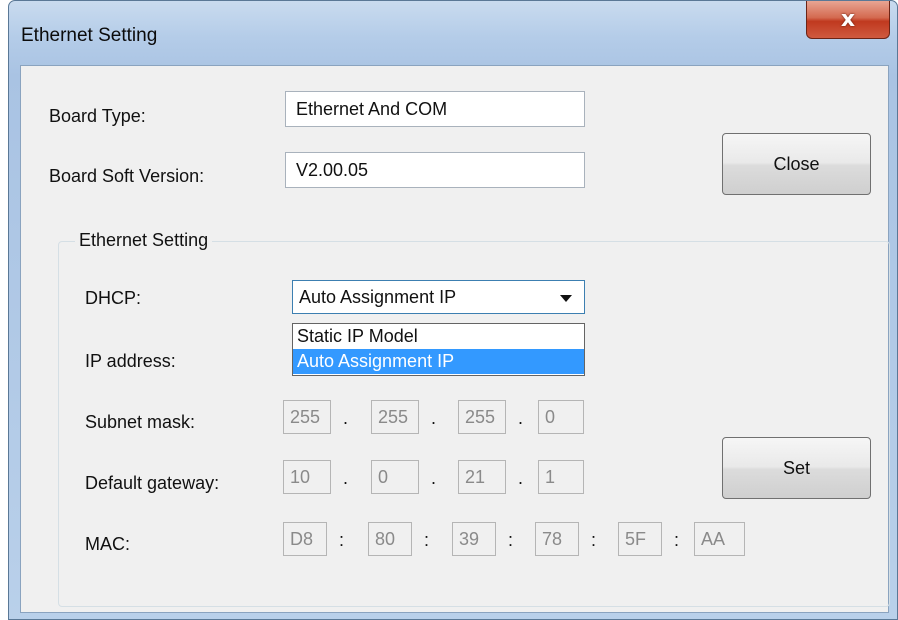 The image size is (898, 620). What do you see at coordinates (144, 240) in the screenshot?
I see `group-title: Ethernet Setting` at bounding box center [144, 240].